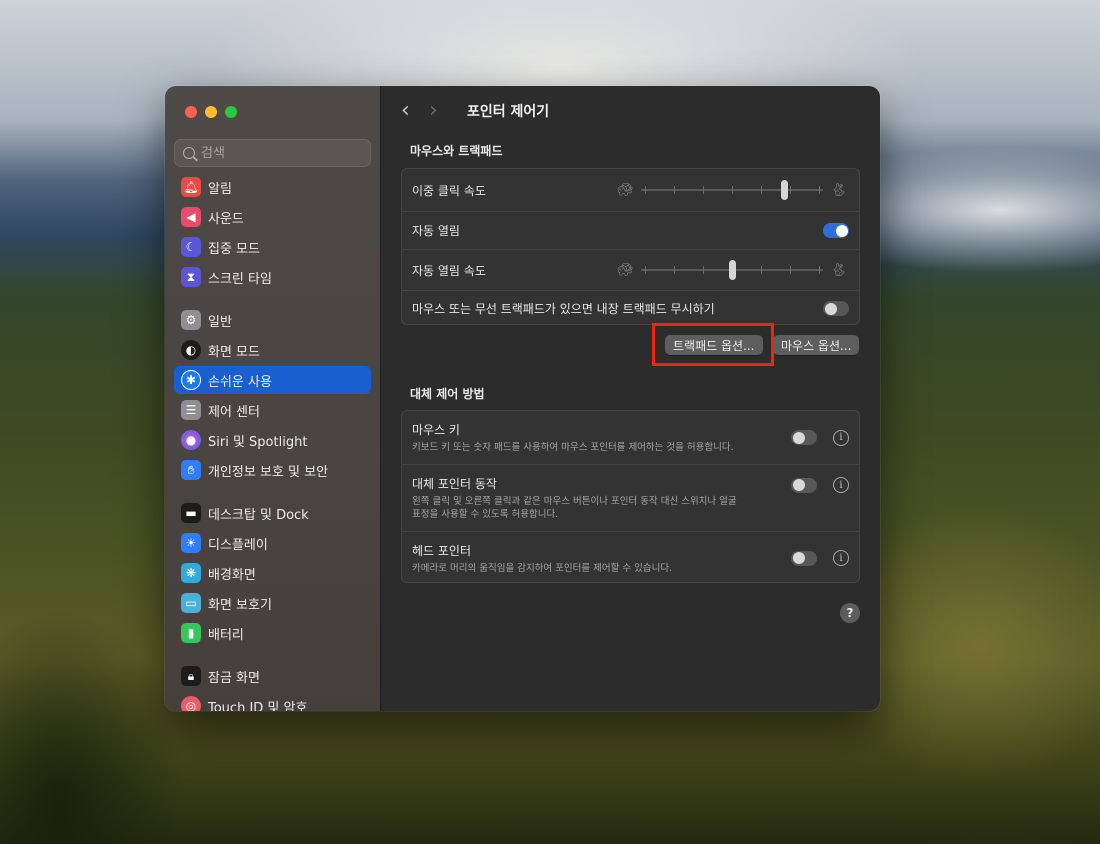 This screenshot has height=844, width=1100. What do you see at coordinates (272, 633) in the screenshot?
I see `sidebar-item-battery: ▮ 배터리` at bounding box center [272, 633].